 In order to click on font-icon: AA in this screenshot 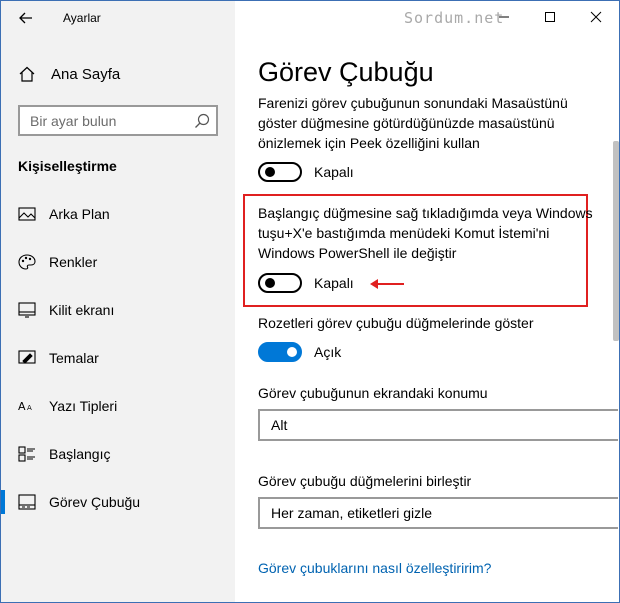, I will do `click(25, 406)`.